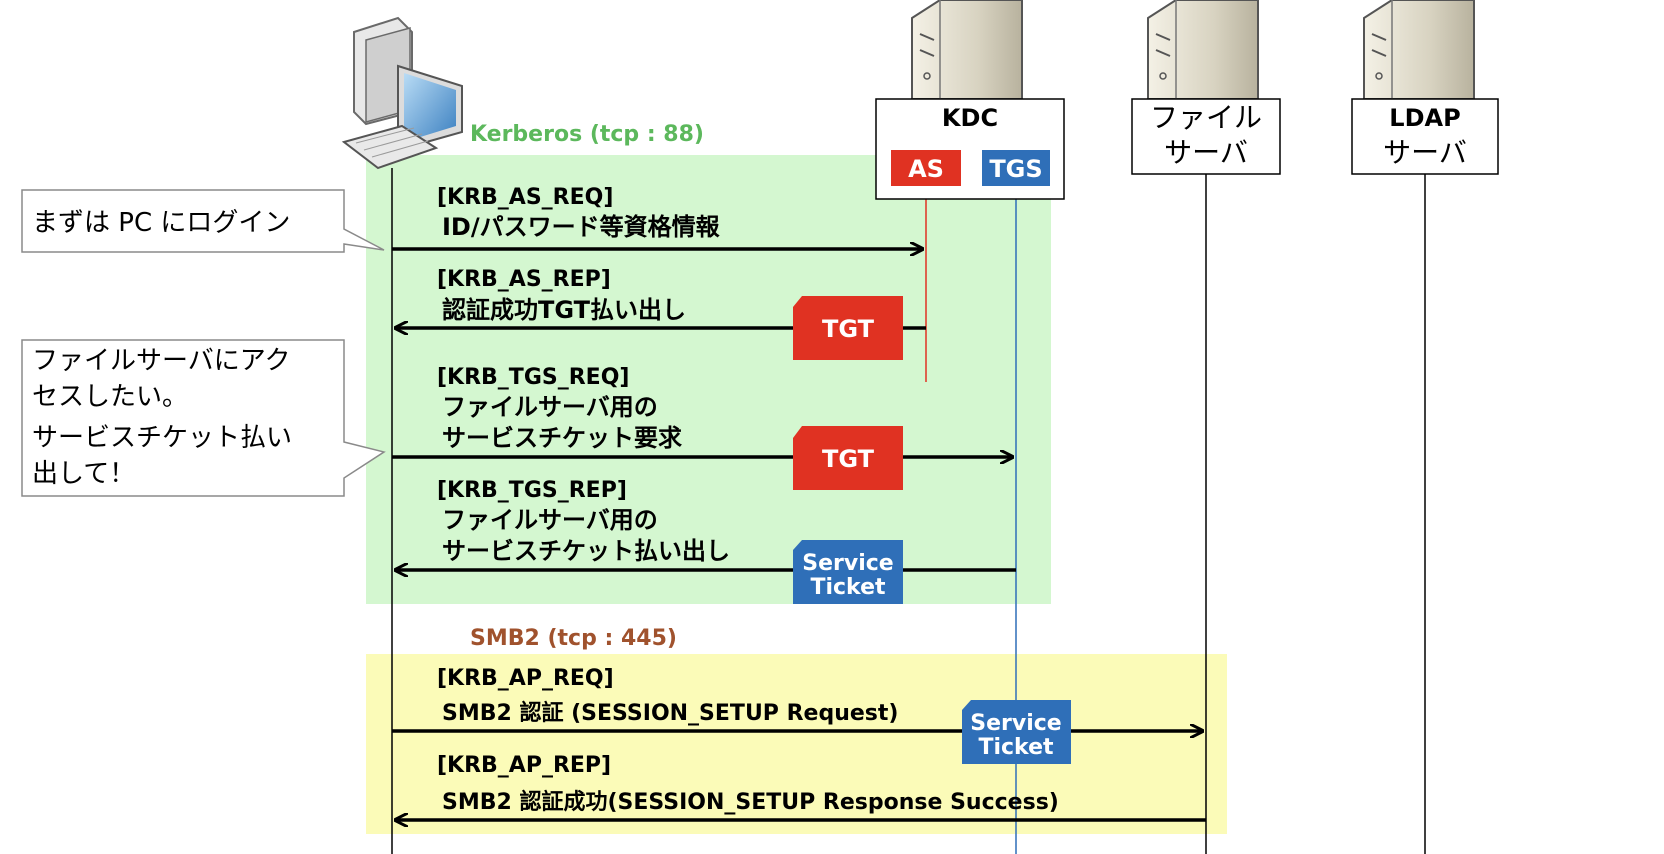  What do you see at coordinates (1425, 152) in the screenshot?
I see `ldap-server-label-line2: サーバ` at bounding box center [1425, 152].